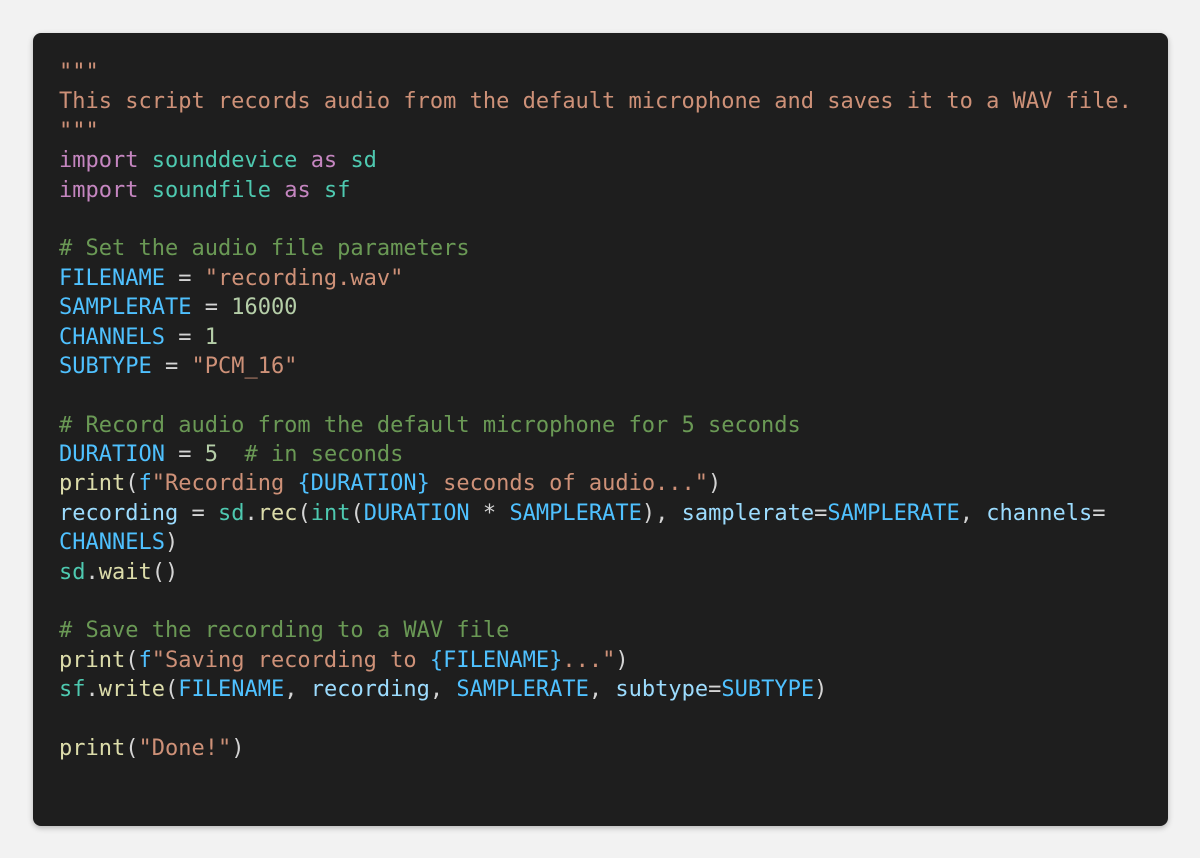 This screenshot has height=858, width=1200. I want to click on code-line: SAMPLERATE = 16000, so click(595, 307).